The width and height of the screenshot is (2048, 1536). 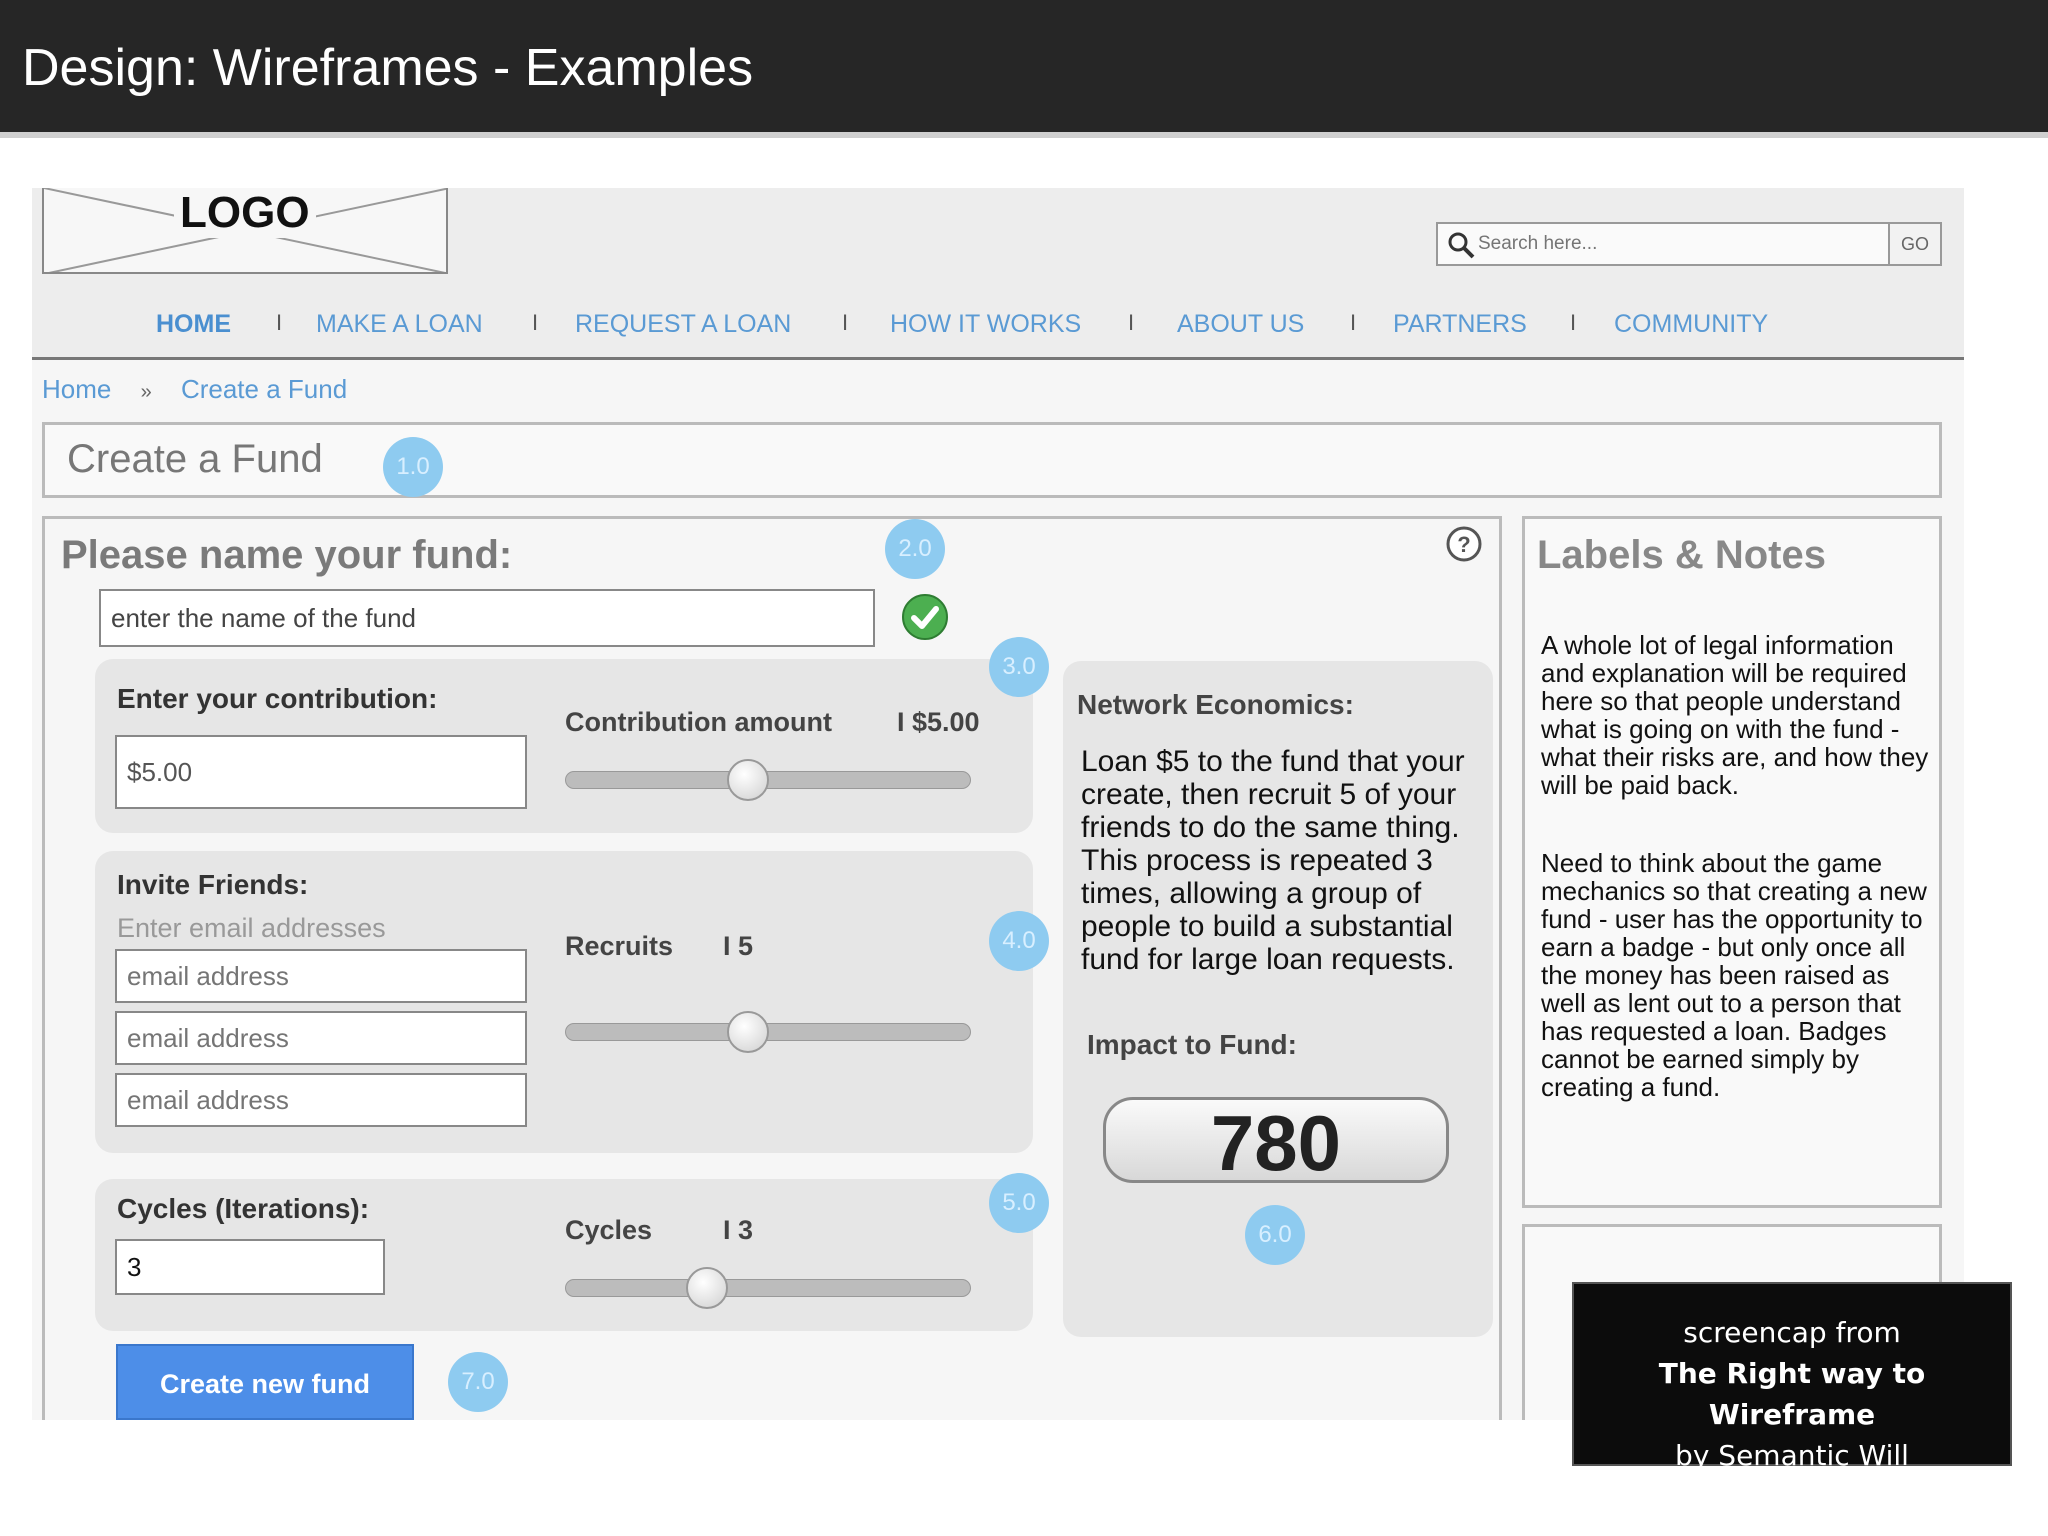 I want to click on network-economics-title: Network Economics:, so click(x=1215, y=704).